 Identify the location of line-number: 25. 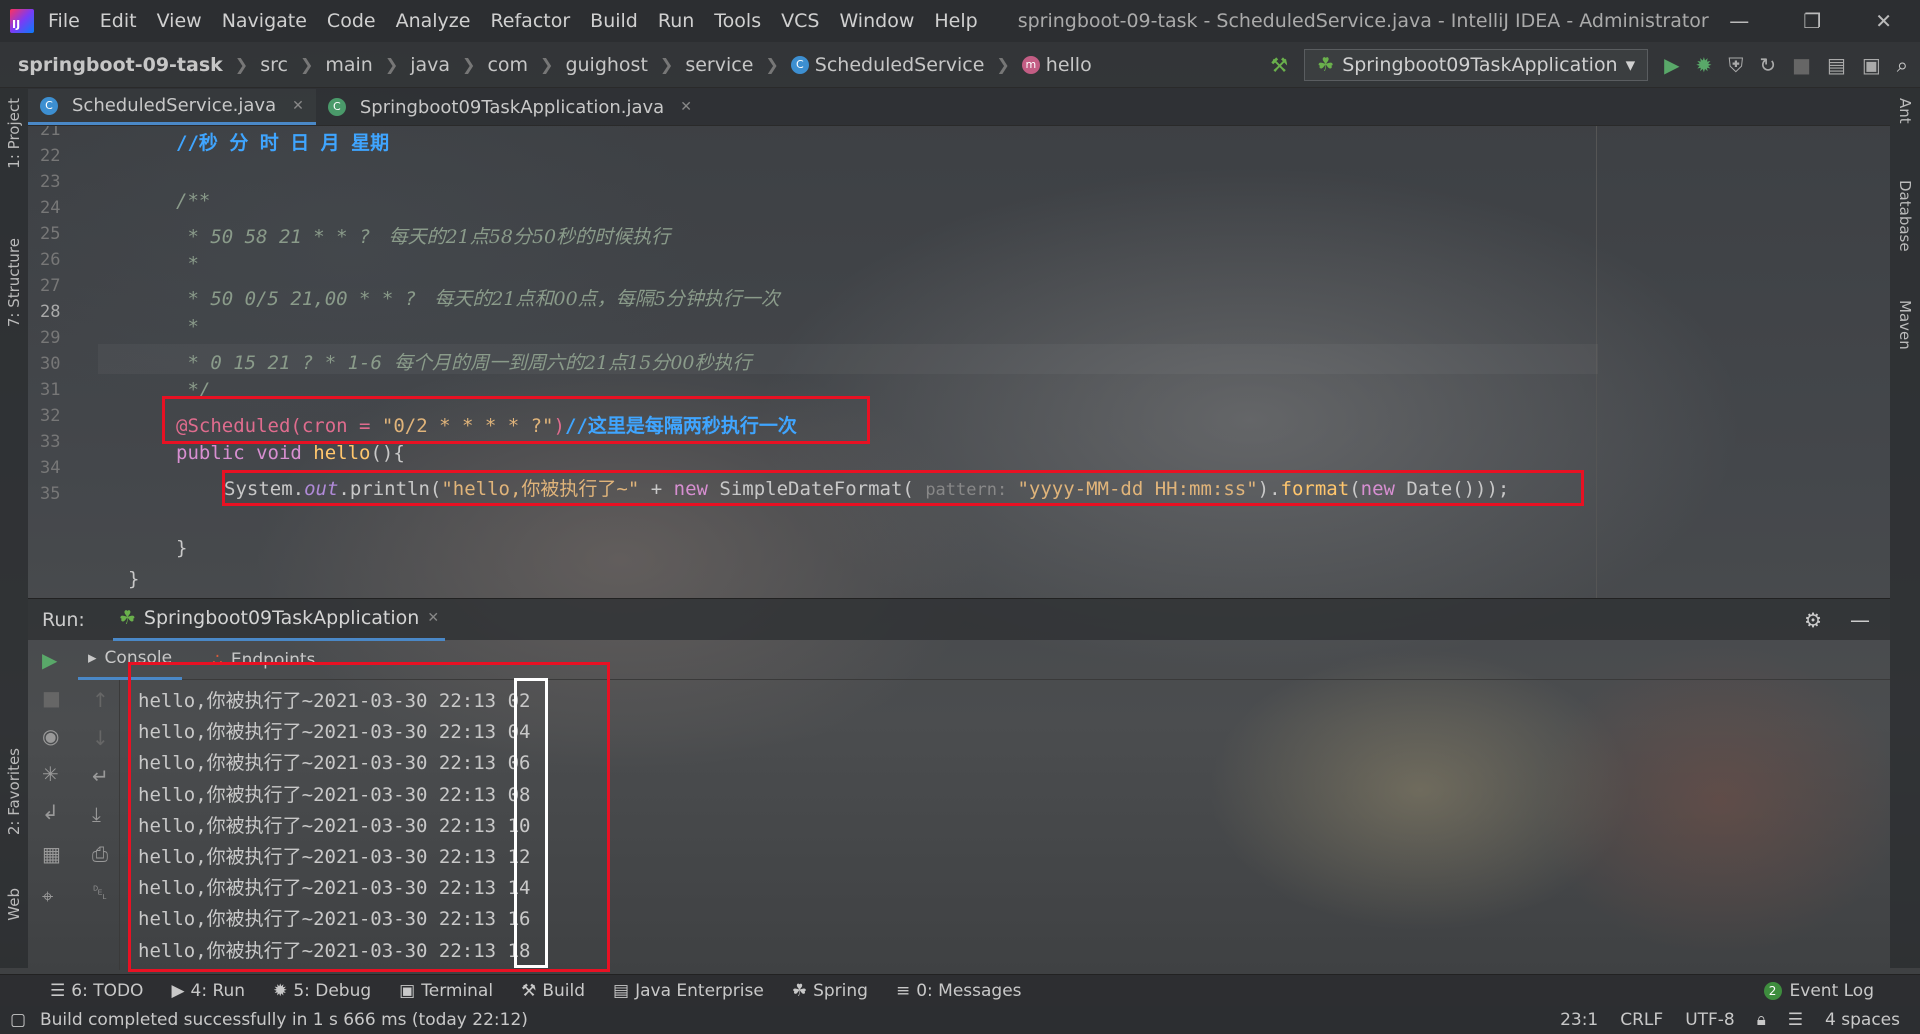
(50, 234).